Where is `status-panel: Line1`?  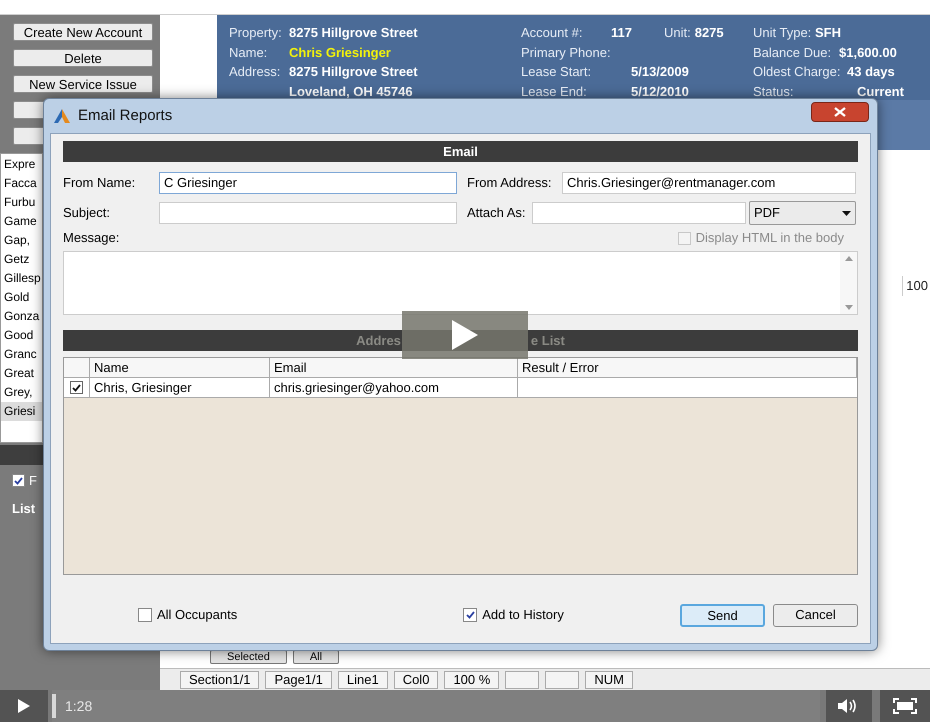
status-panel: Line1 is located at coordinates (363, 679).